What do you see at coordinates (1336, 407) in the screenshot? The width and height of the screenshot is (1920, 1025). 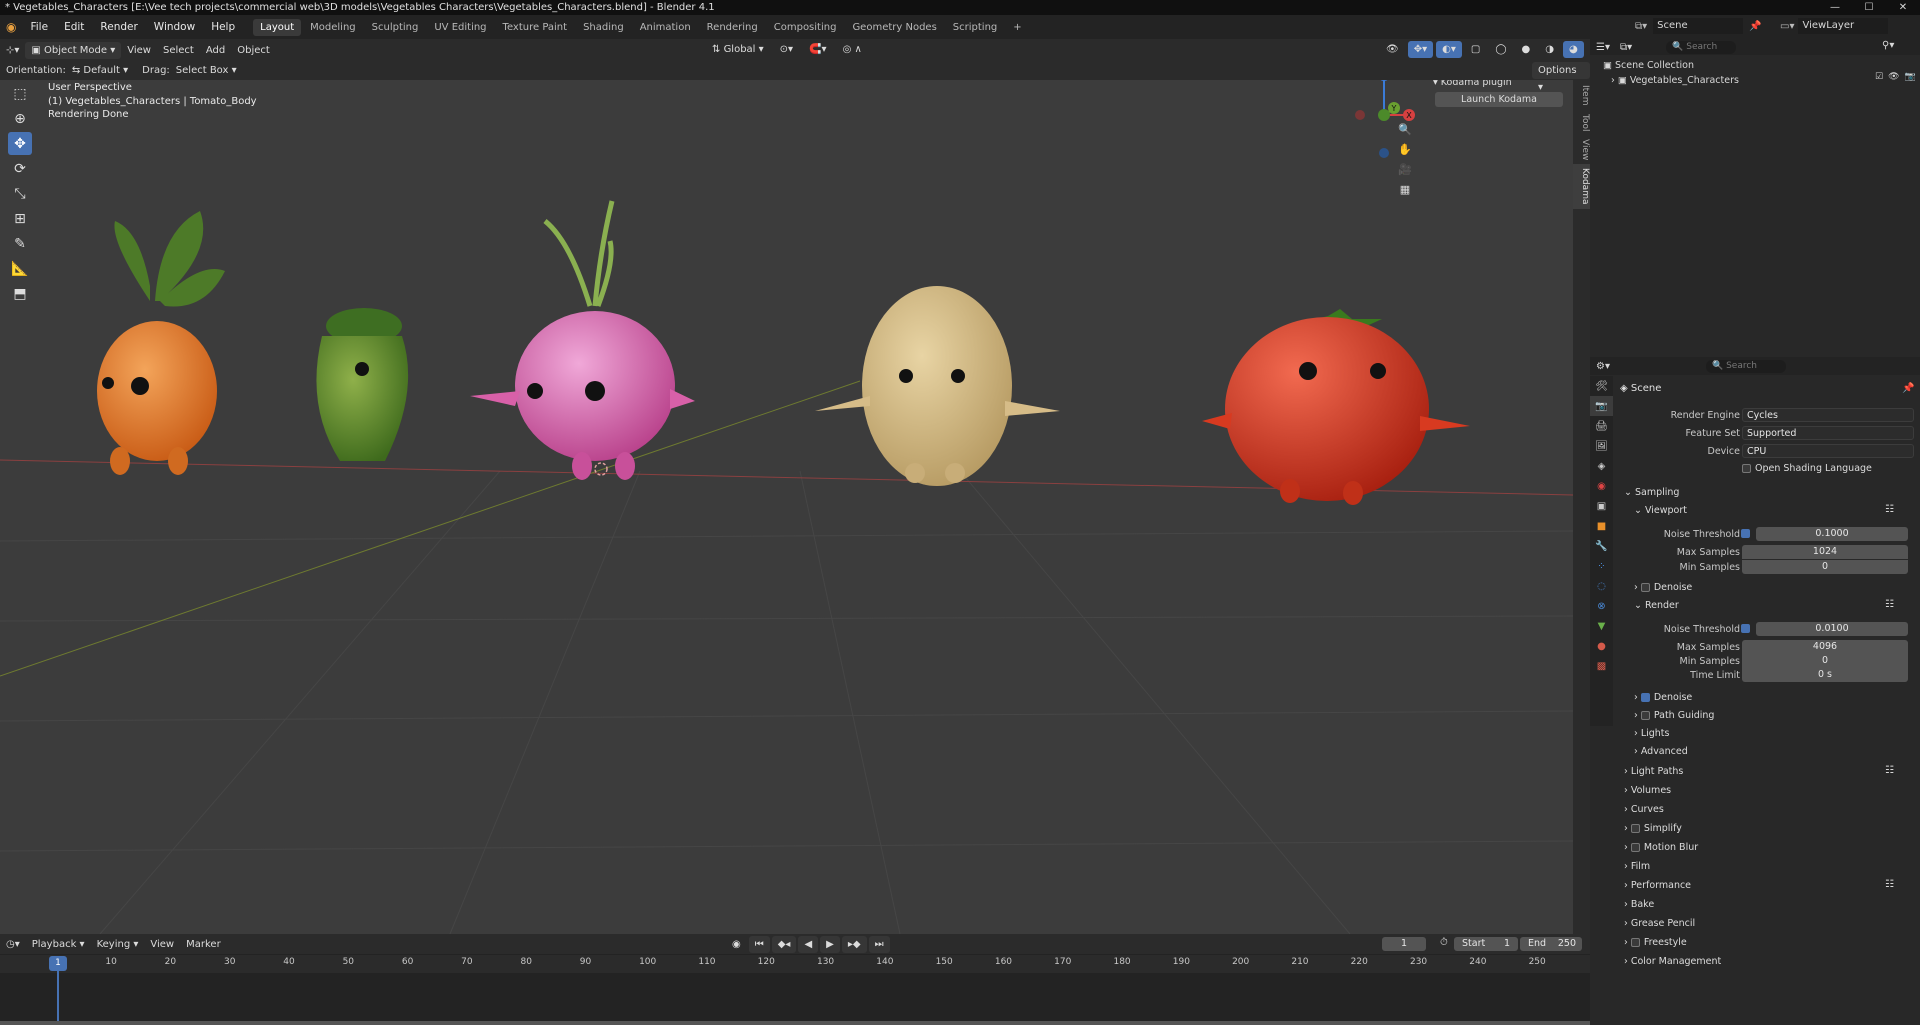 I see `tomato-character` at bounding box center [1336, 407].